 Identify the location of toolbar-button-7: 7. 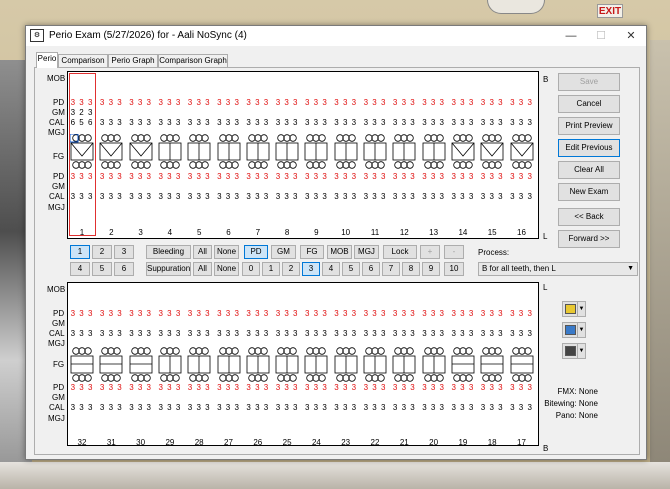
(391, 269).